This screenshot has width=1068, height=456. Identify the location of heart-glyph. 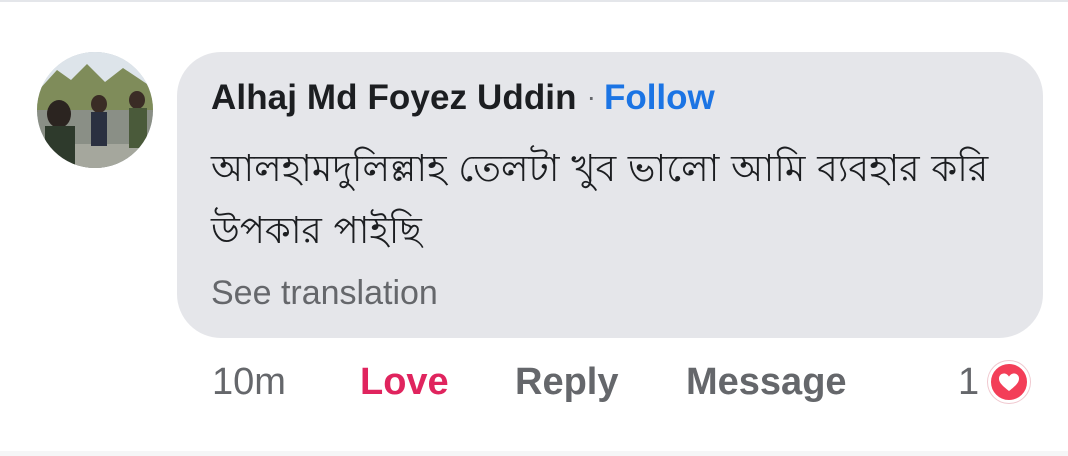
(1009, 382).